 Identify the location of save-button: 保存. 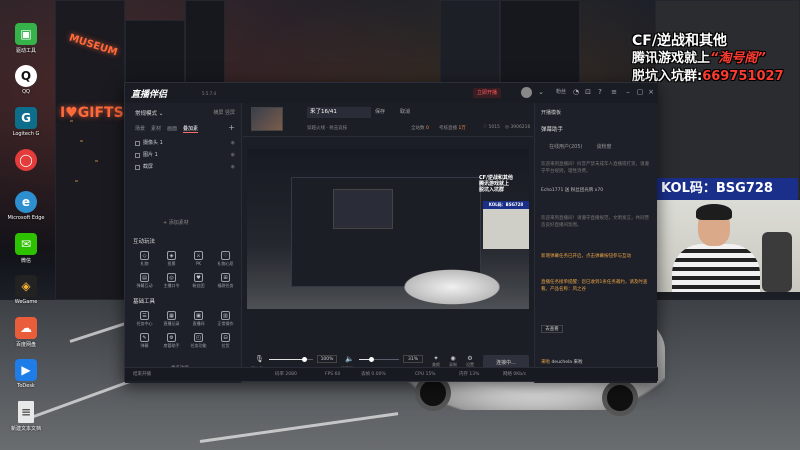
(380, 111).